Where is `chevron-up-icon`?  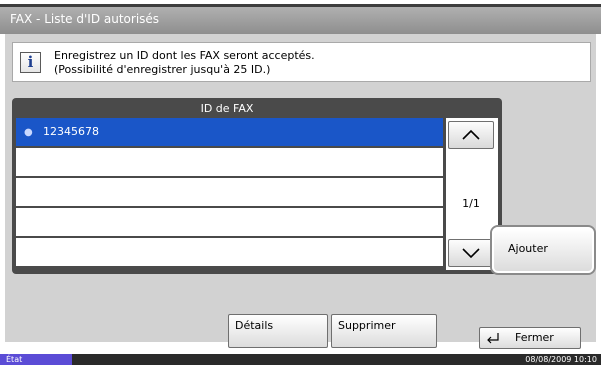
chevron-up-icon is located at coordinates (471, 134).